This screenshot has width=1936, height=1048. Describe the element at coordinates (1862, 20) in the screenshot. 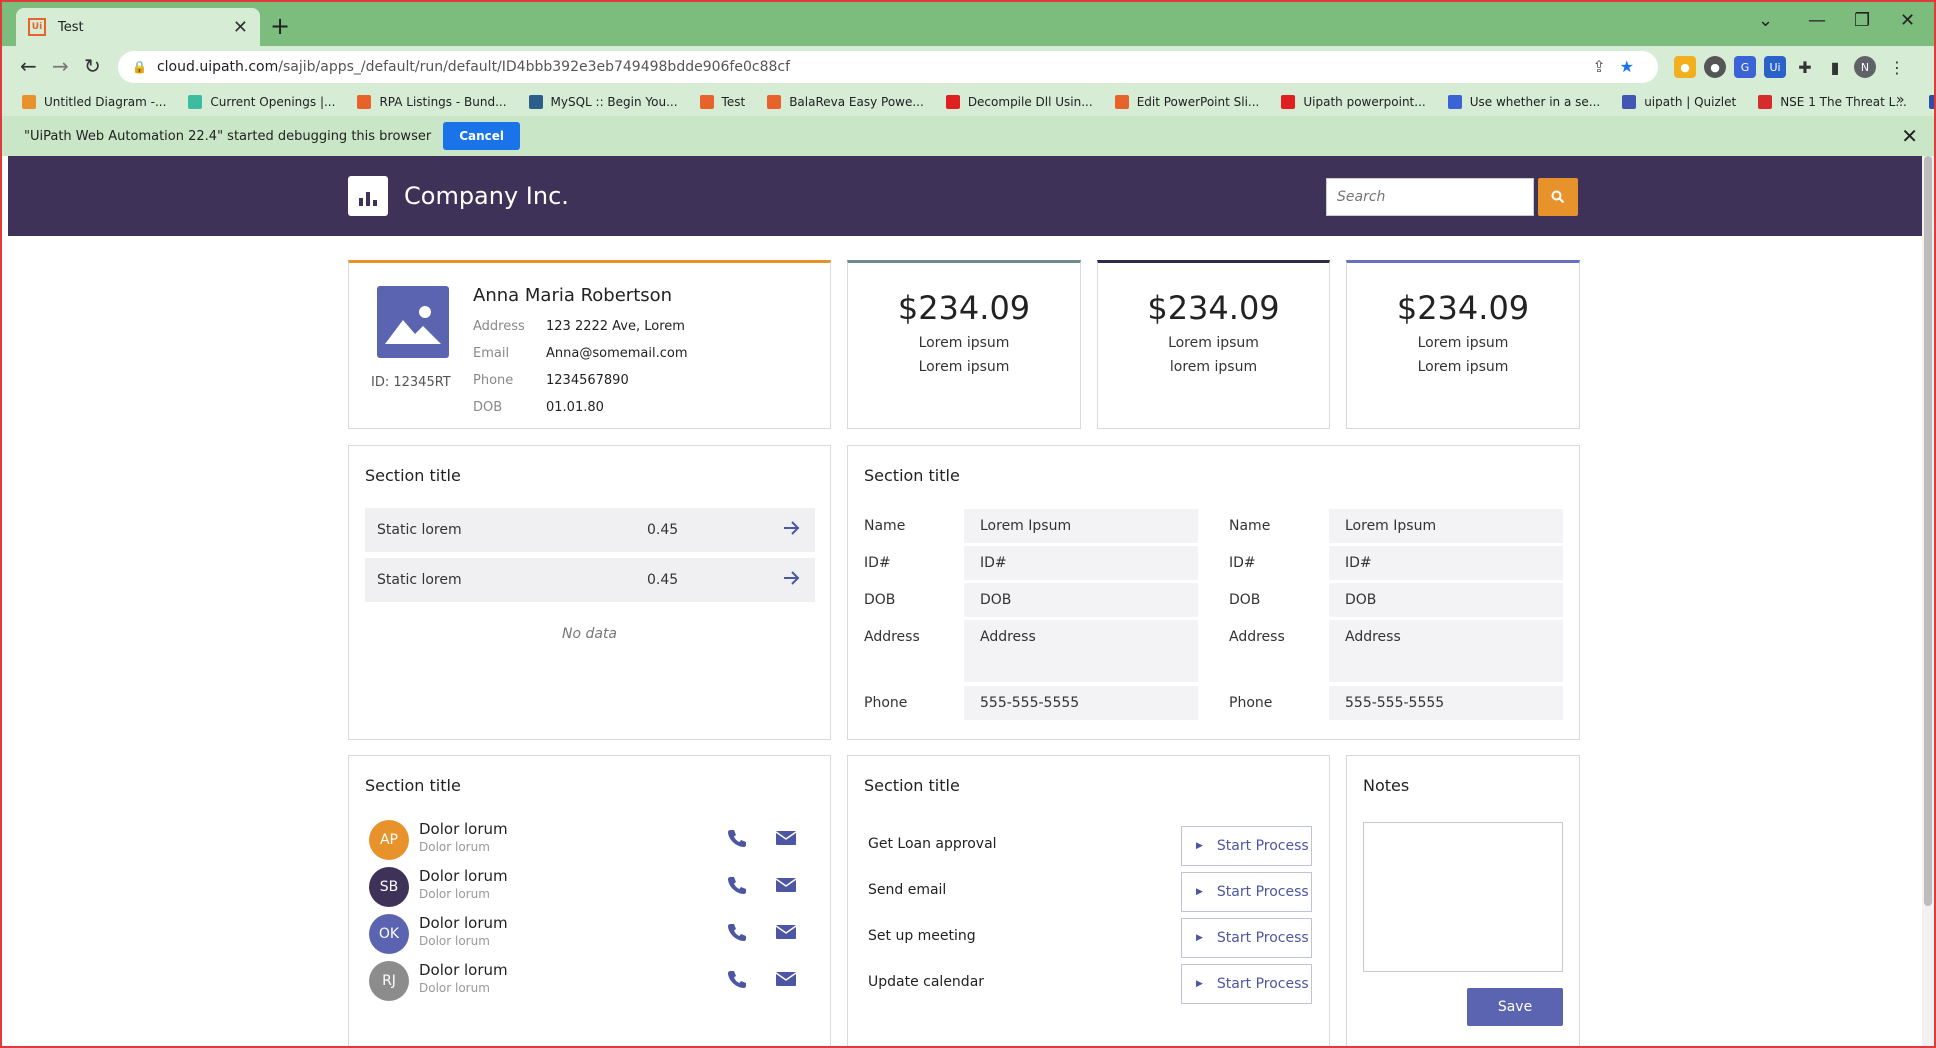

I see `restore-button: ❐` at that location.